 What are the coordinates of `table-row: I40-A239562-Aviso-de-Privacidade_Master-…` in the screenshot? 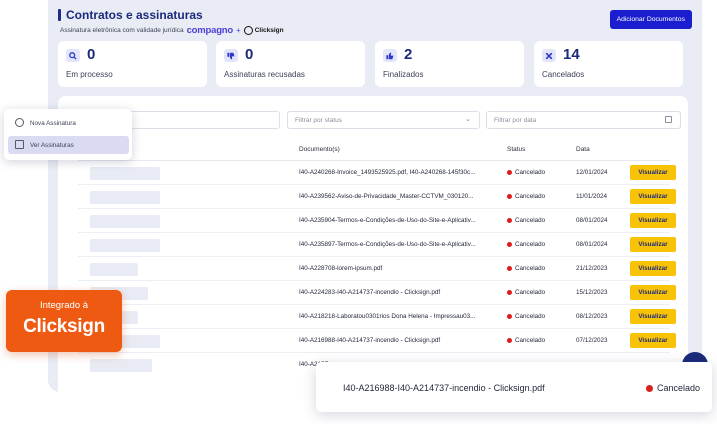 It's located at (377, 197).